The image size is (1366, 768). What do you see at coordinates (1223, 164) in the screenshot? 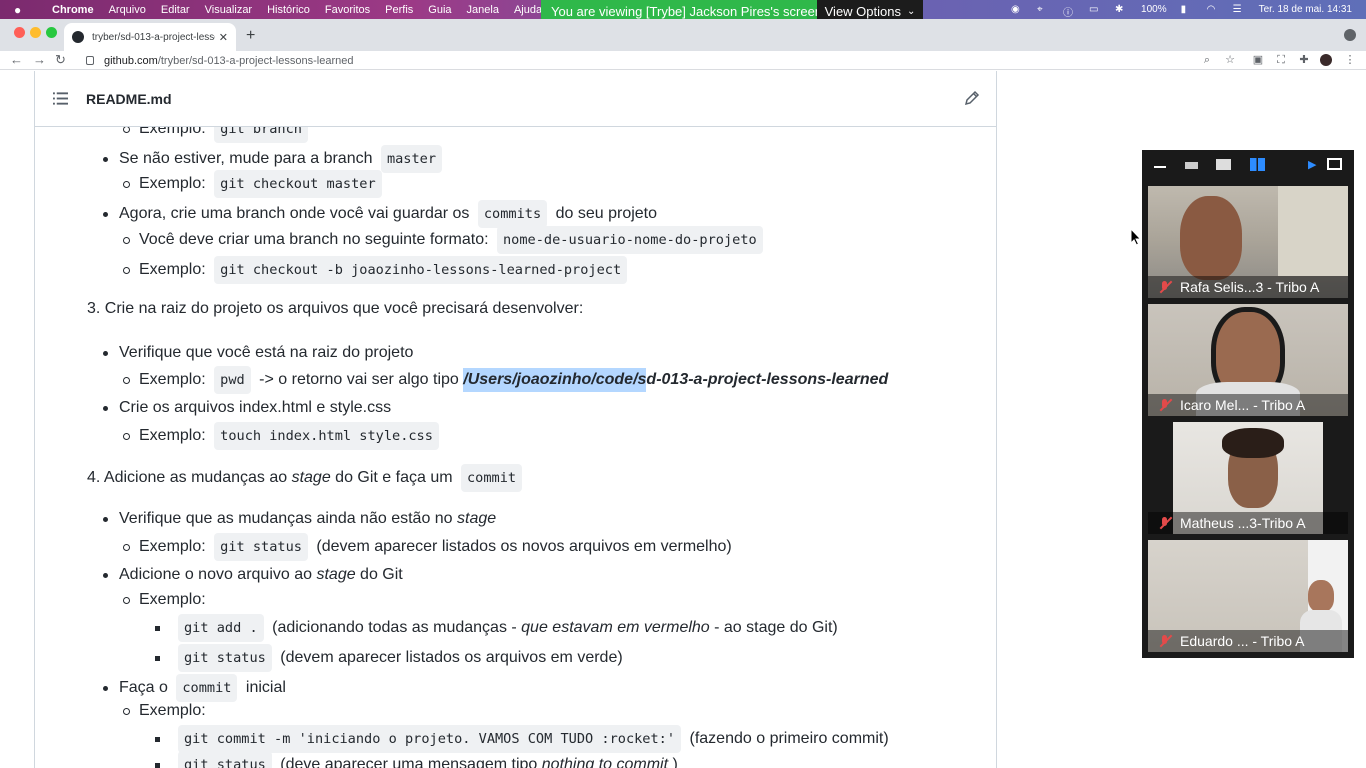
I see `speaker-view-icon` at bounding box center [1223, 164].